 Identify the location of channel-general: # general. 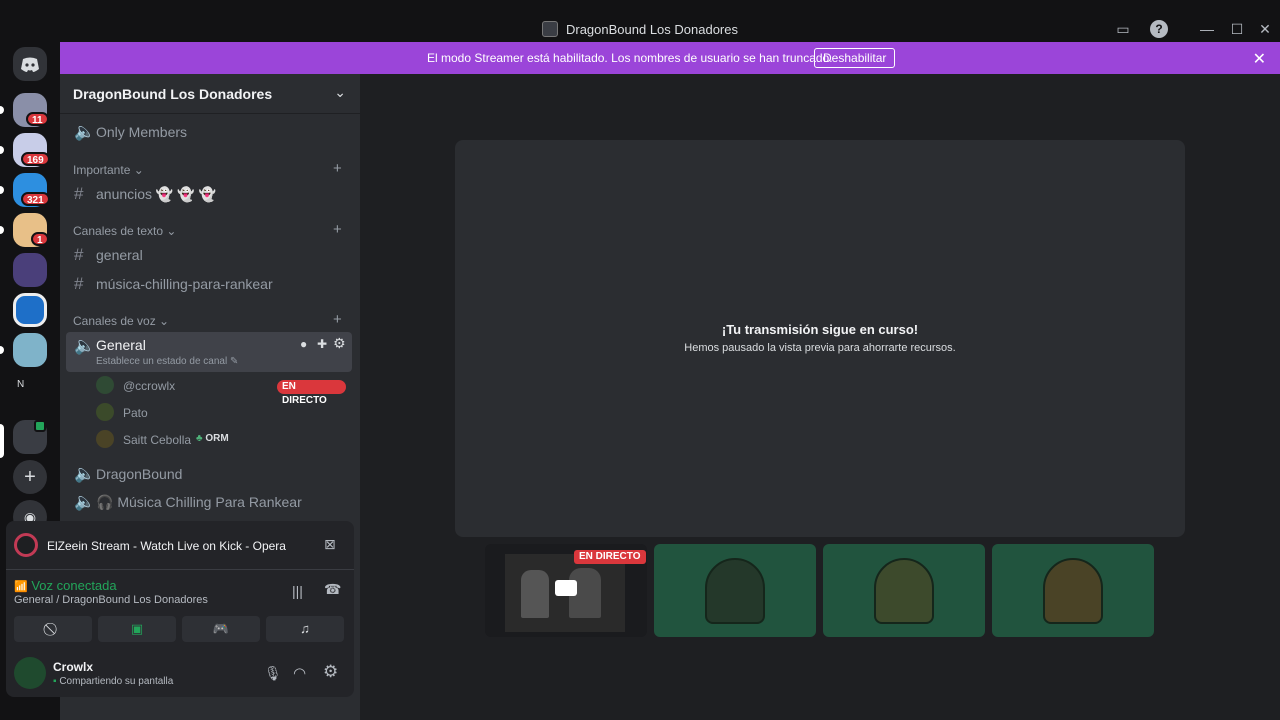
(209, 255).